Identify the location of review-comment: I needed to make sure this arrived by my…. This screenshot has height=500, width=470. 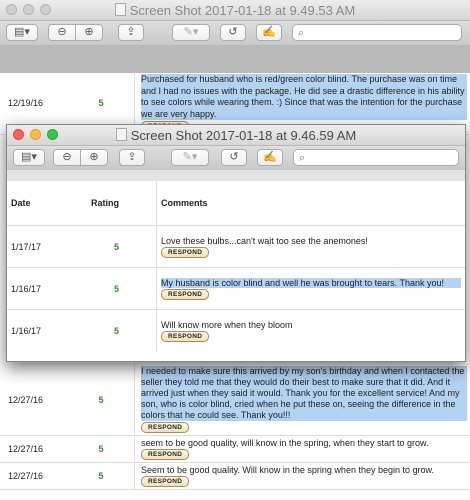
(304, 393).